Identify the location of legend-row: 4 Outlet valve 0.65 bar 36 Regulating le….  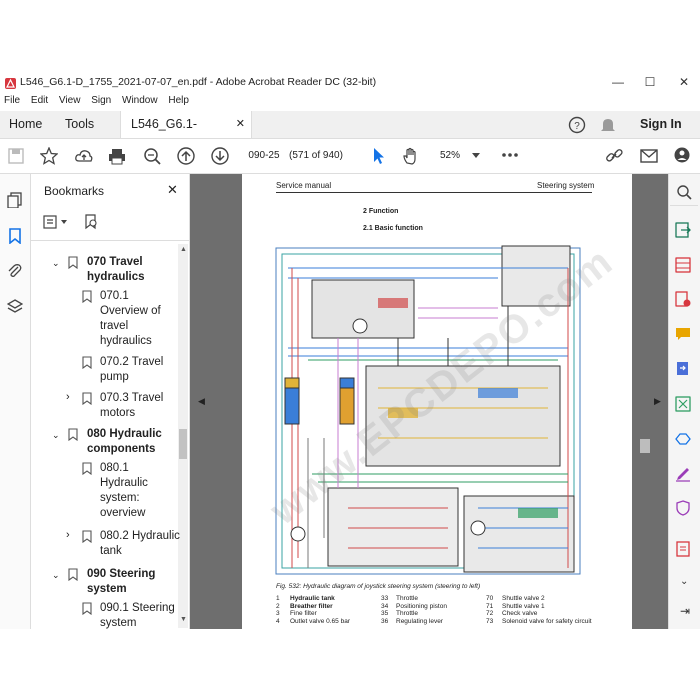
(434, 621).